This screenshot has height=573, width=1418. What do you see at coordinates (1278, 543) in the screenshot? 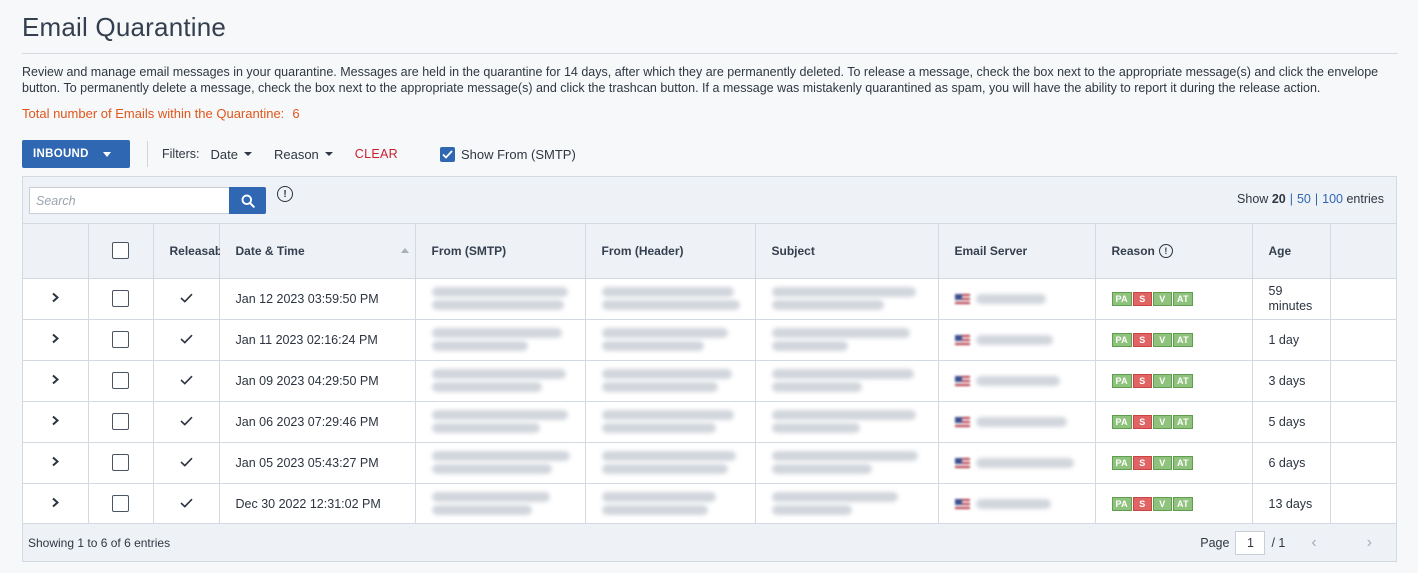
I see `page-total: / 1` at bounding box center [1278, 543].